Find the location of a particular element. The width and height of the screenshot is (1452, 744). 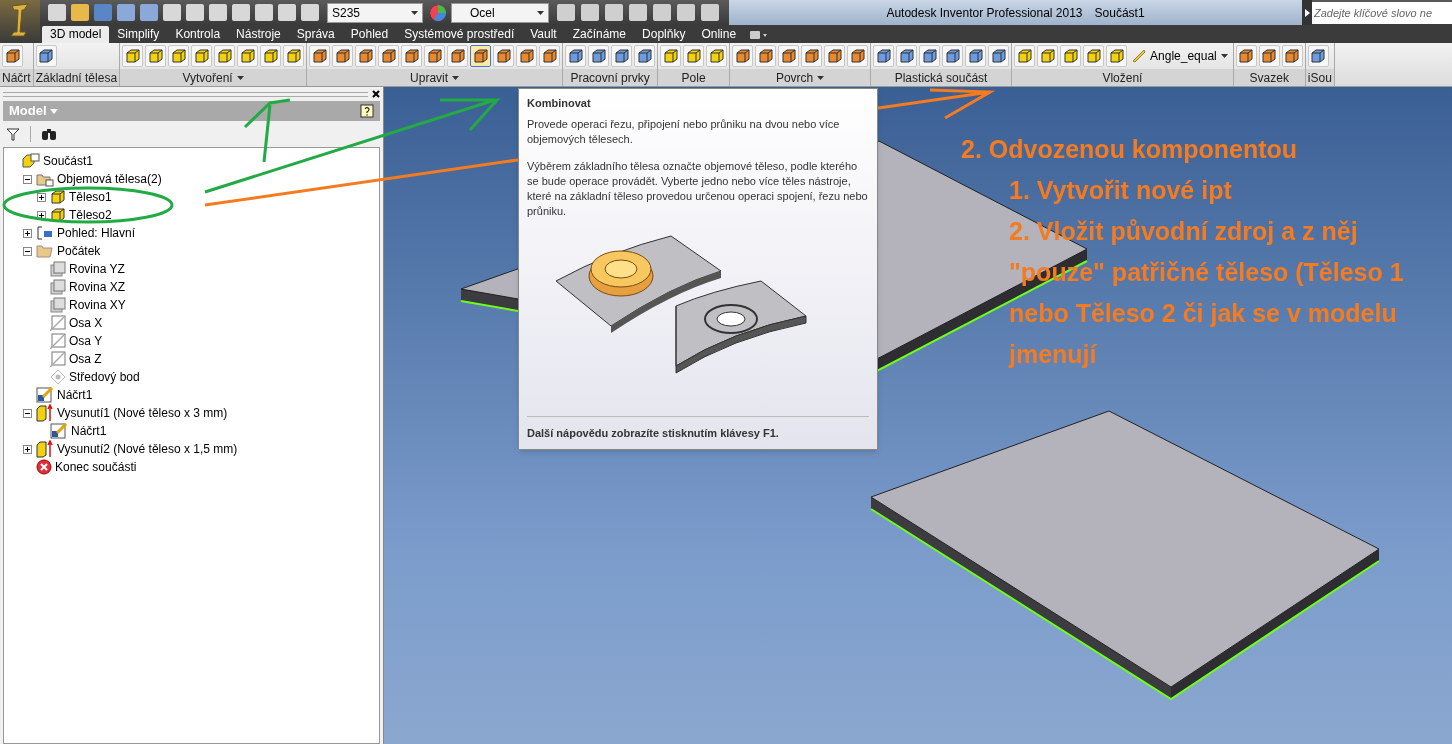

filter-icon is located at coordinates (13, 134).